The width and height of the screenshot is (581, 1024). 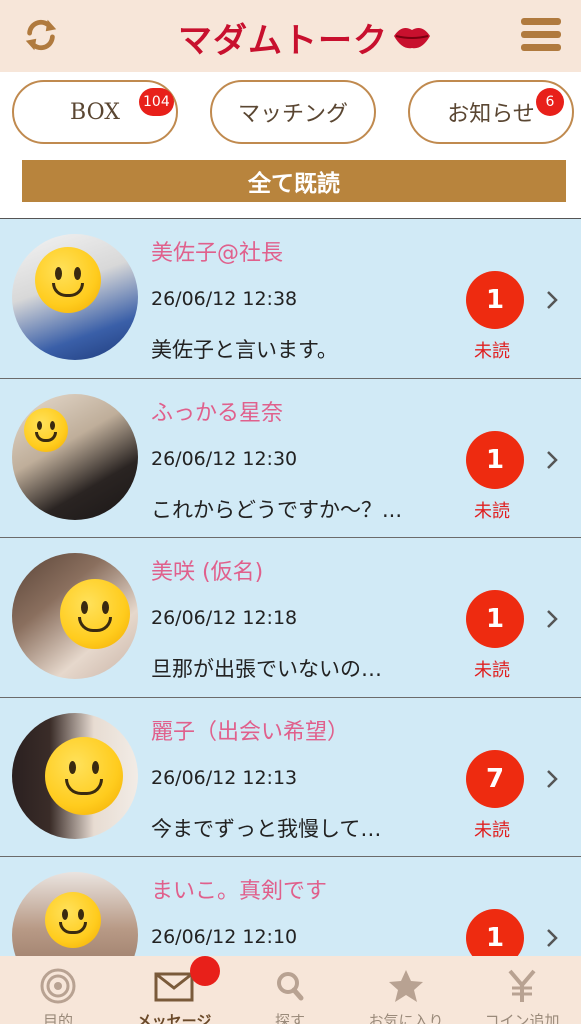 I want to click on tab-bar: BOX 104 マッチング お知らせ 6, so click(x=290, y=114).